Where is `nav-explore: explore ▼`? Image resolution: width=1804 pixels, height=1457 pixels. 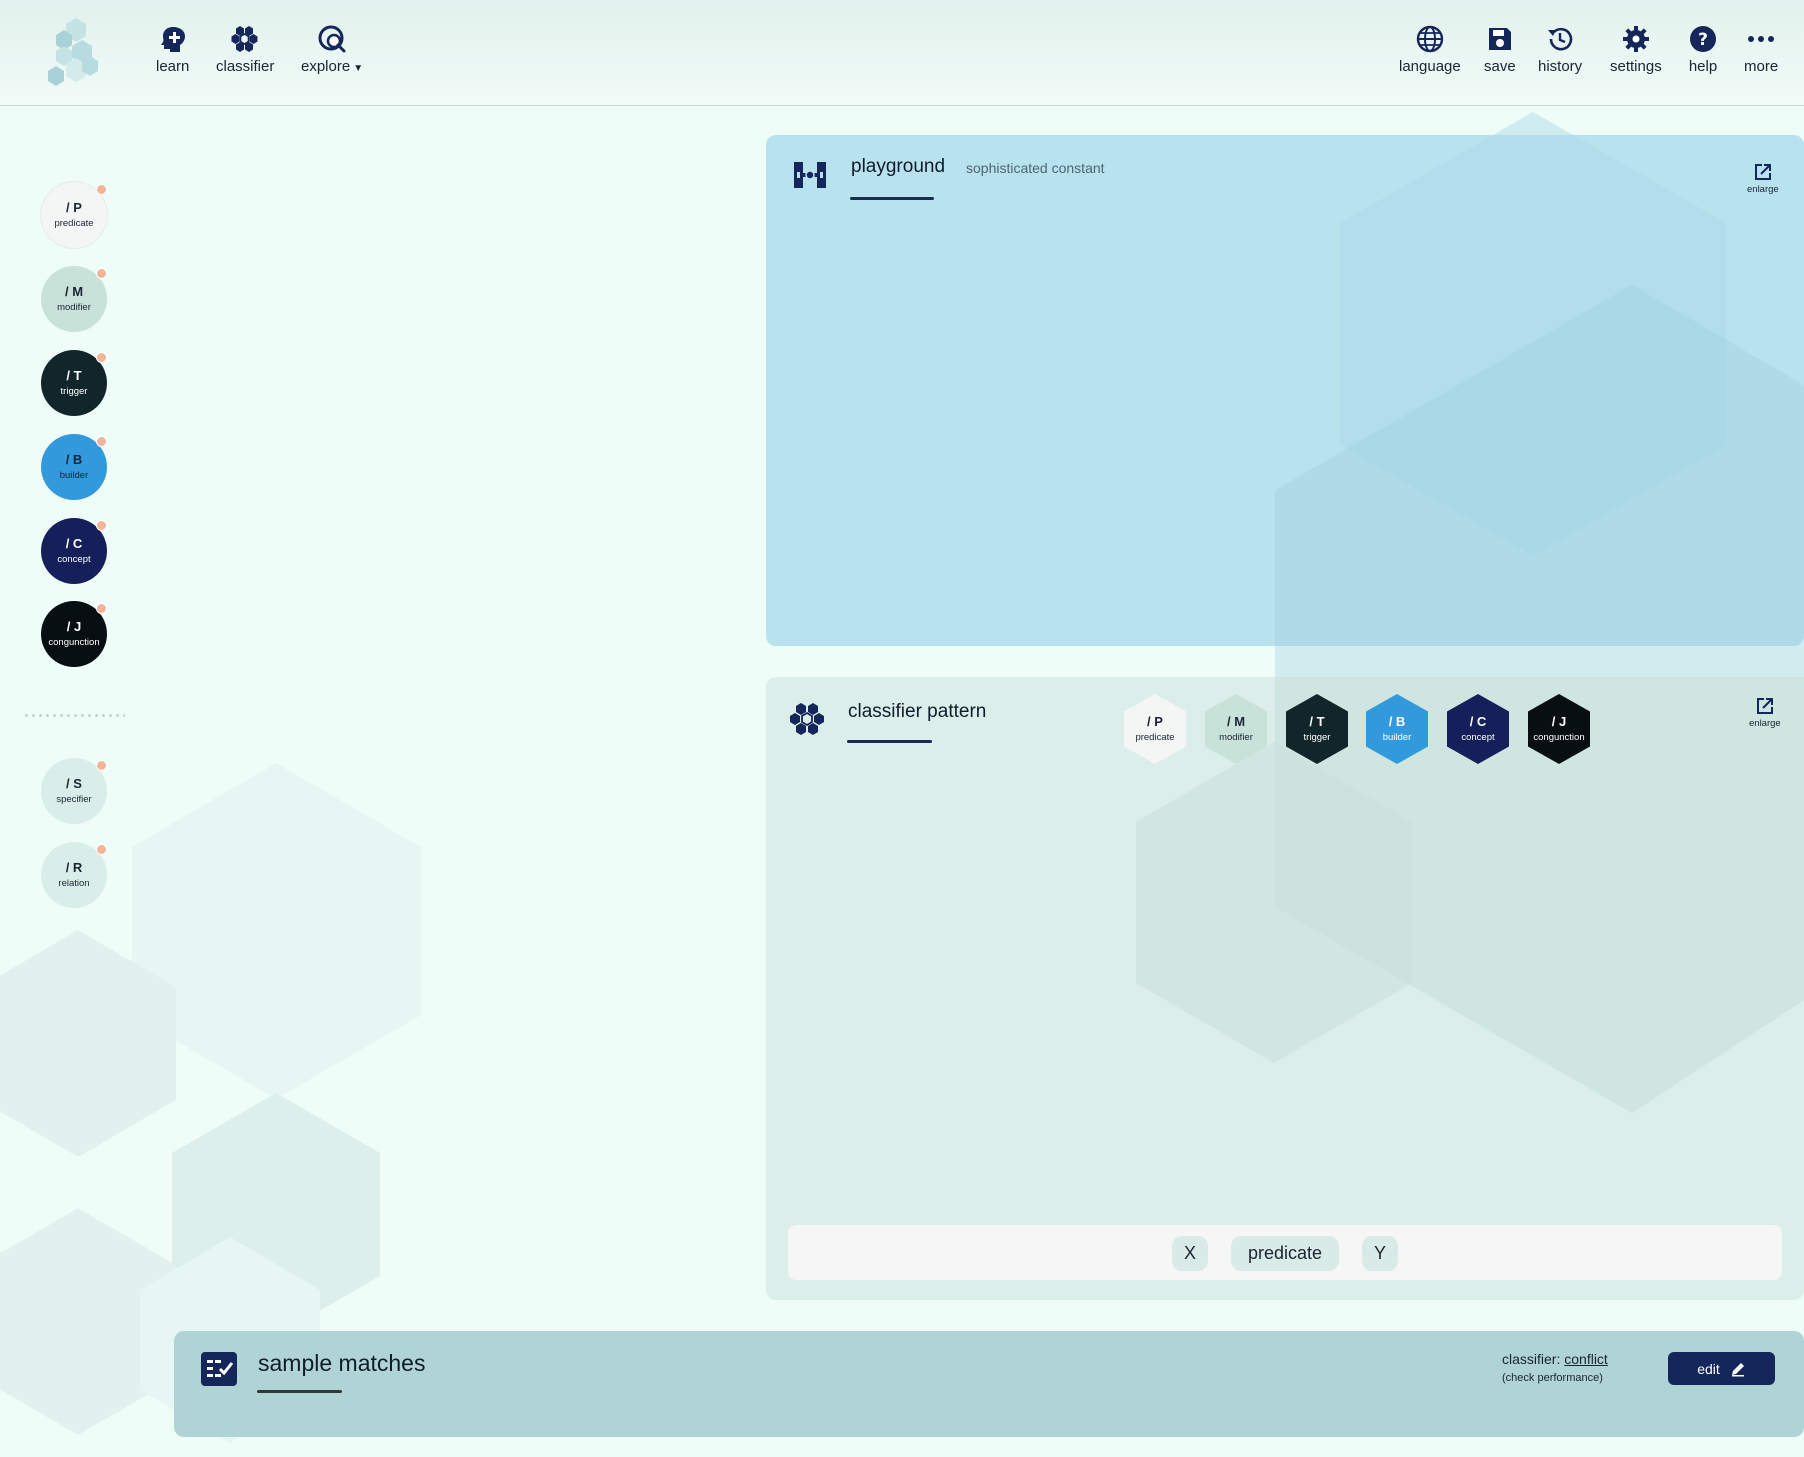 nav-explore: explore ▼ is located at coordinates (332, 49).